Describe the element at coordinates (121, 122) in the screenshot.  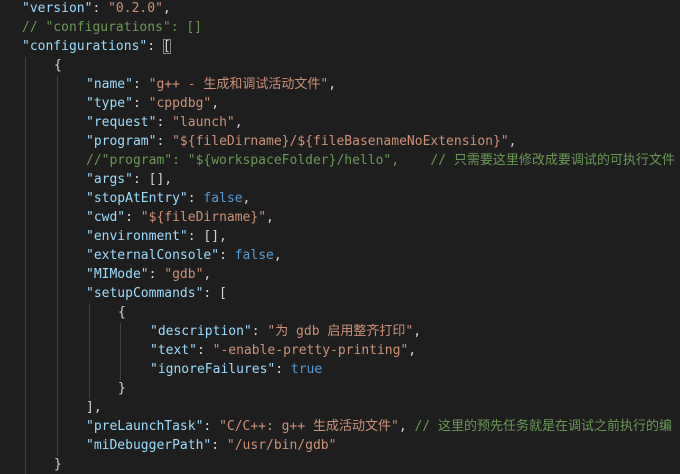
I see `json-key: "request"` at that location.